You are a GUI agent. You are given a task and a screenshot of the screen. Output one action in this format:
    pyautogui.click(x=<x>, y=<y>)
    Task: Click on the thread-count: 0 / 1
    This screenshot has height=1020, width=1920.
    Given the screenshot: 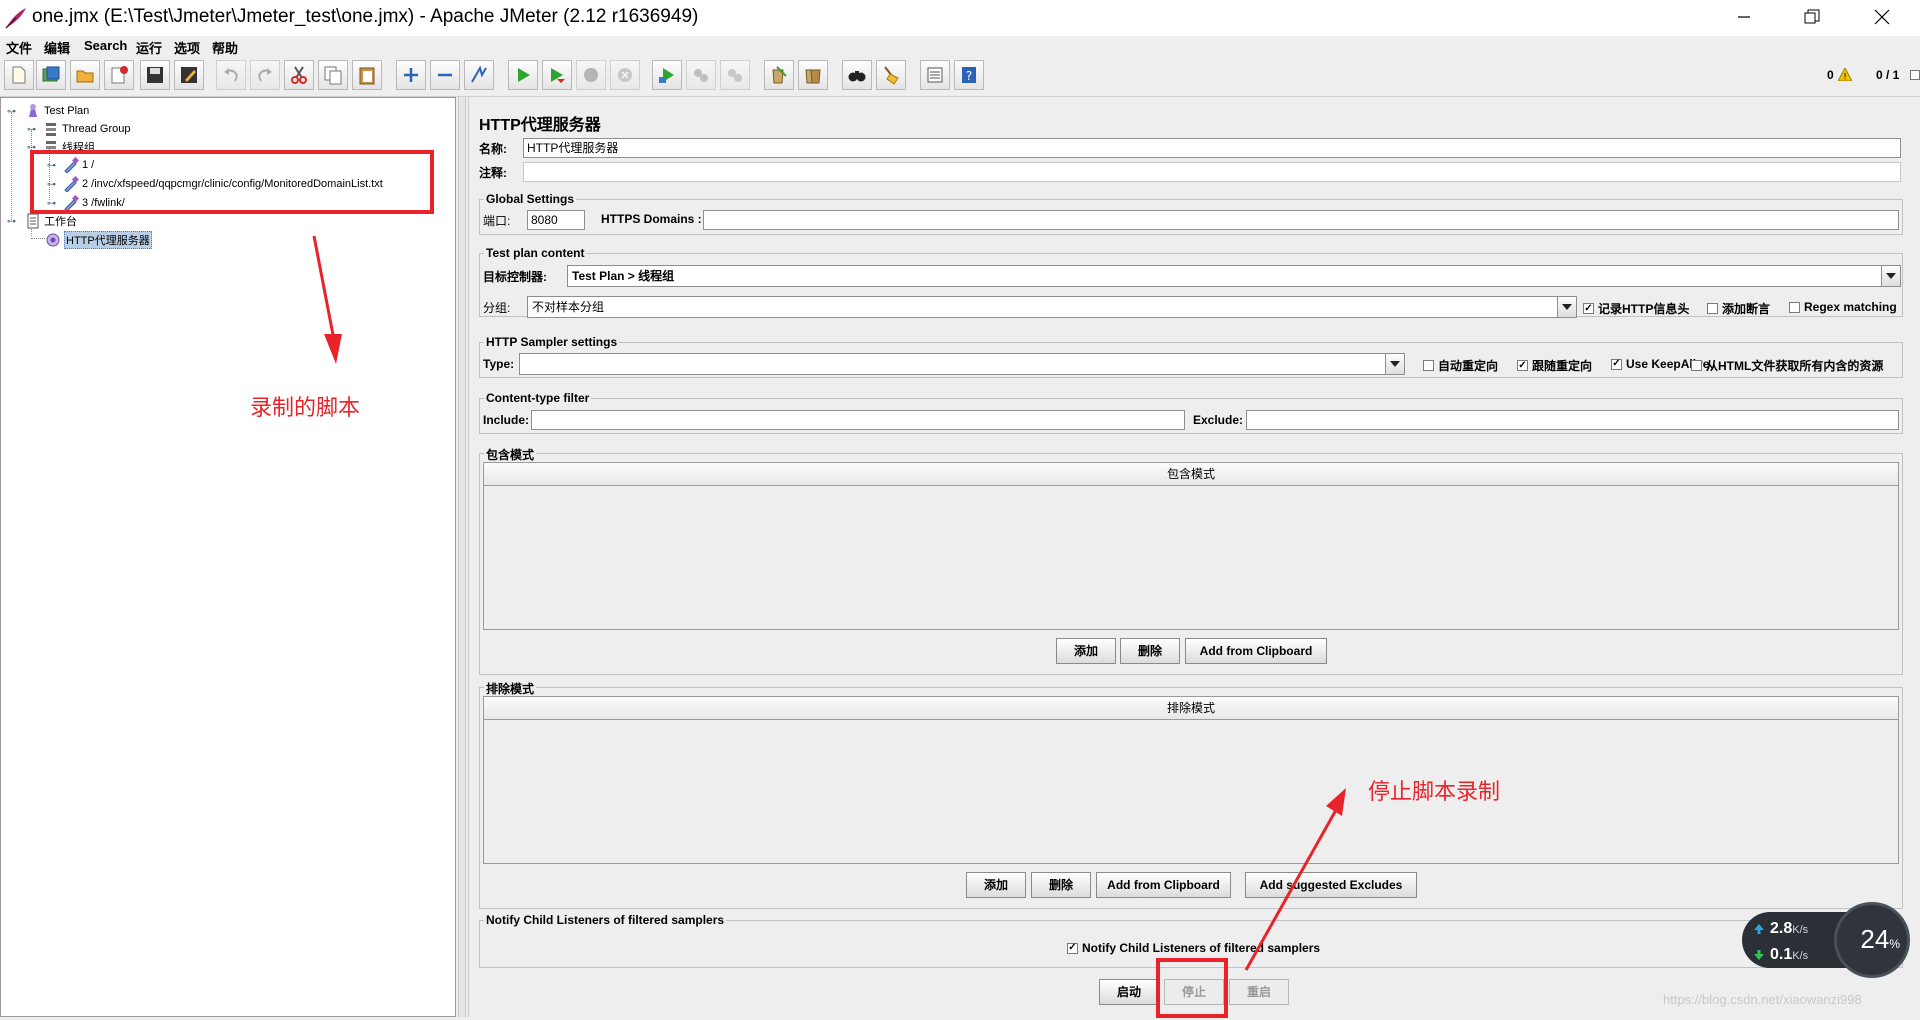 What is the action you would take?
    pyautogui.click(x=1888, y=75)
    